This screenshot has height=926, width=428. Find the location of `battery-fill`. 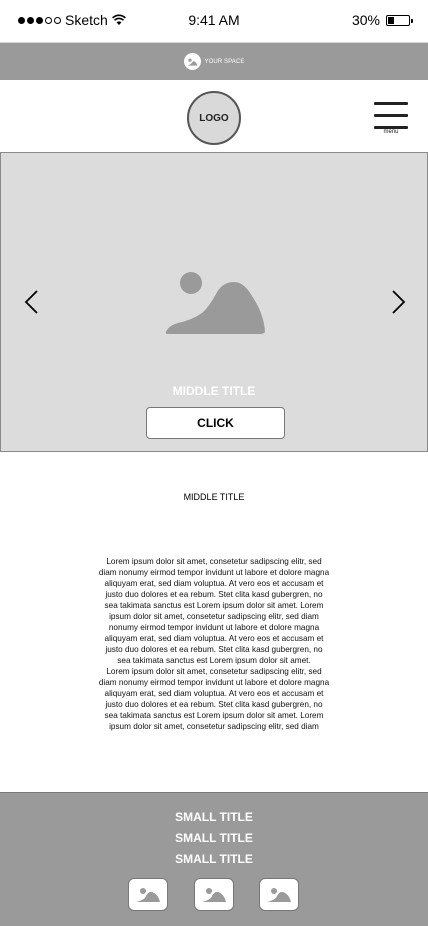

battery-fill is located at coordinates (391, 20).